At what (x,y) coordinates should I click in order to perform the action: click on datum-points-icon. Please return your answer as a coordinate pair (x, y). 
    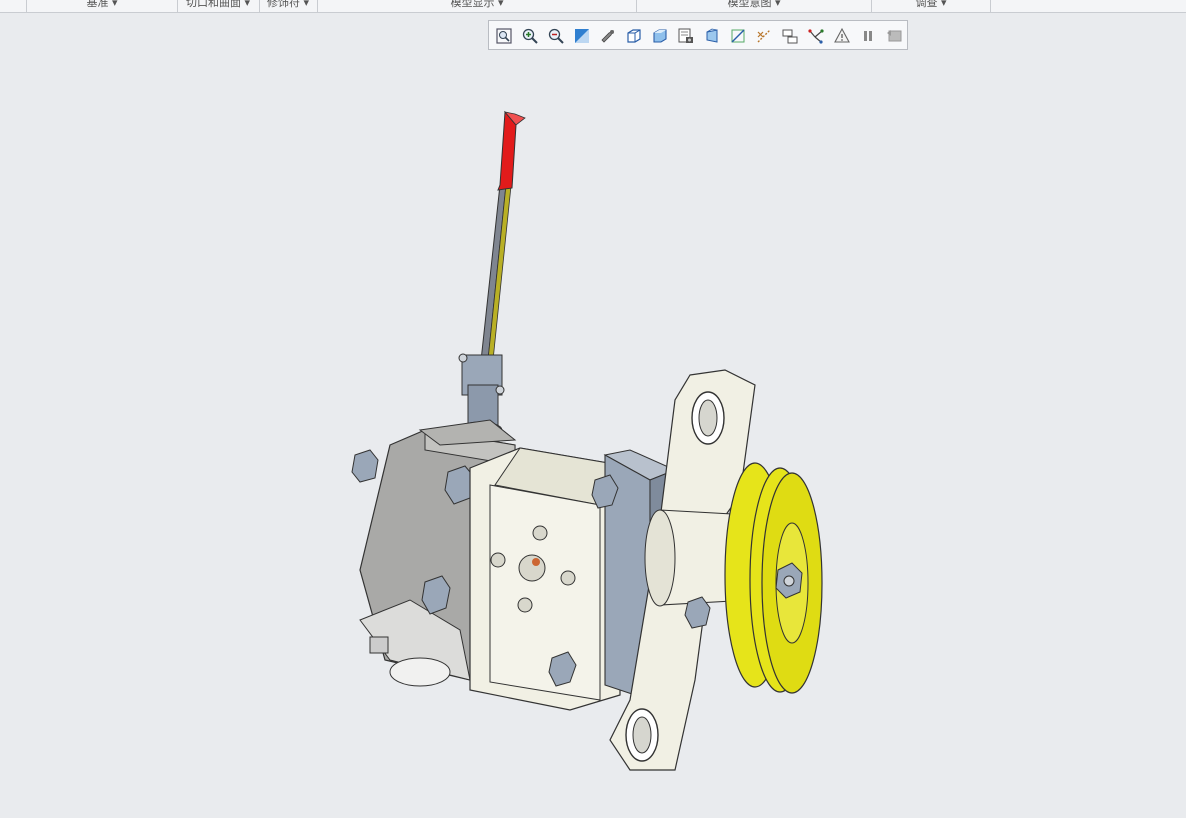
    Looking at the image, I should click on (790, 36).